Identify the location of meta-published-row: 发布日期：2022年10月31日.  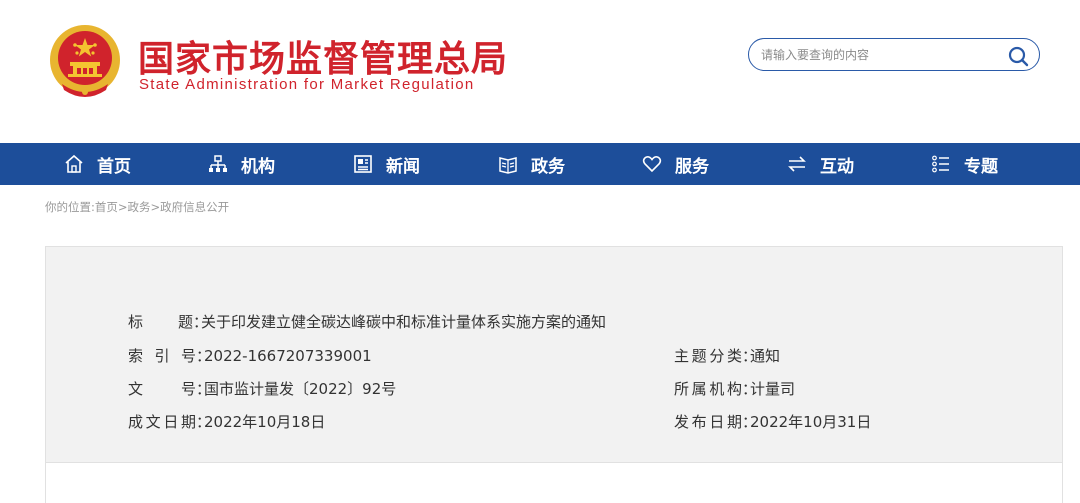
(772, 421).